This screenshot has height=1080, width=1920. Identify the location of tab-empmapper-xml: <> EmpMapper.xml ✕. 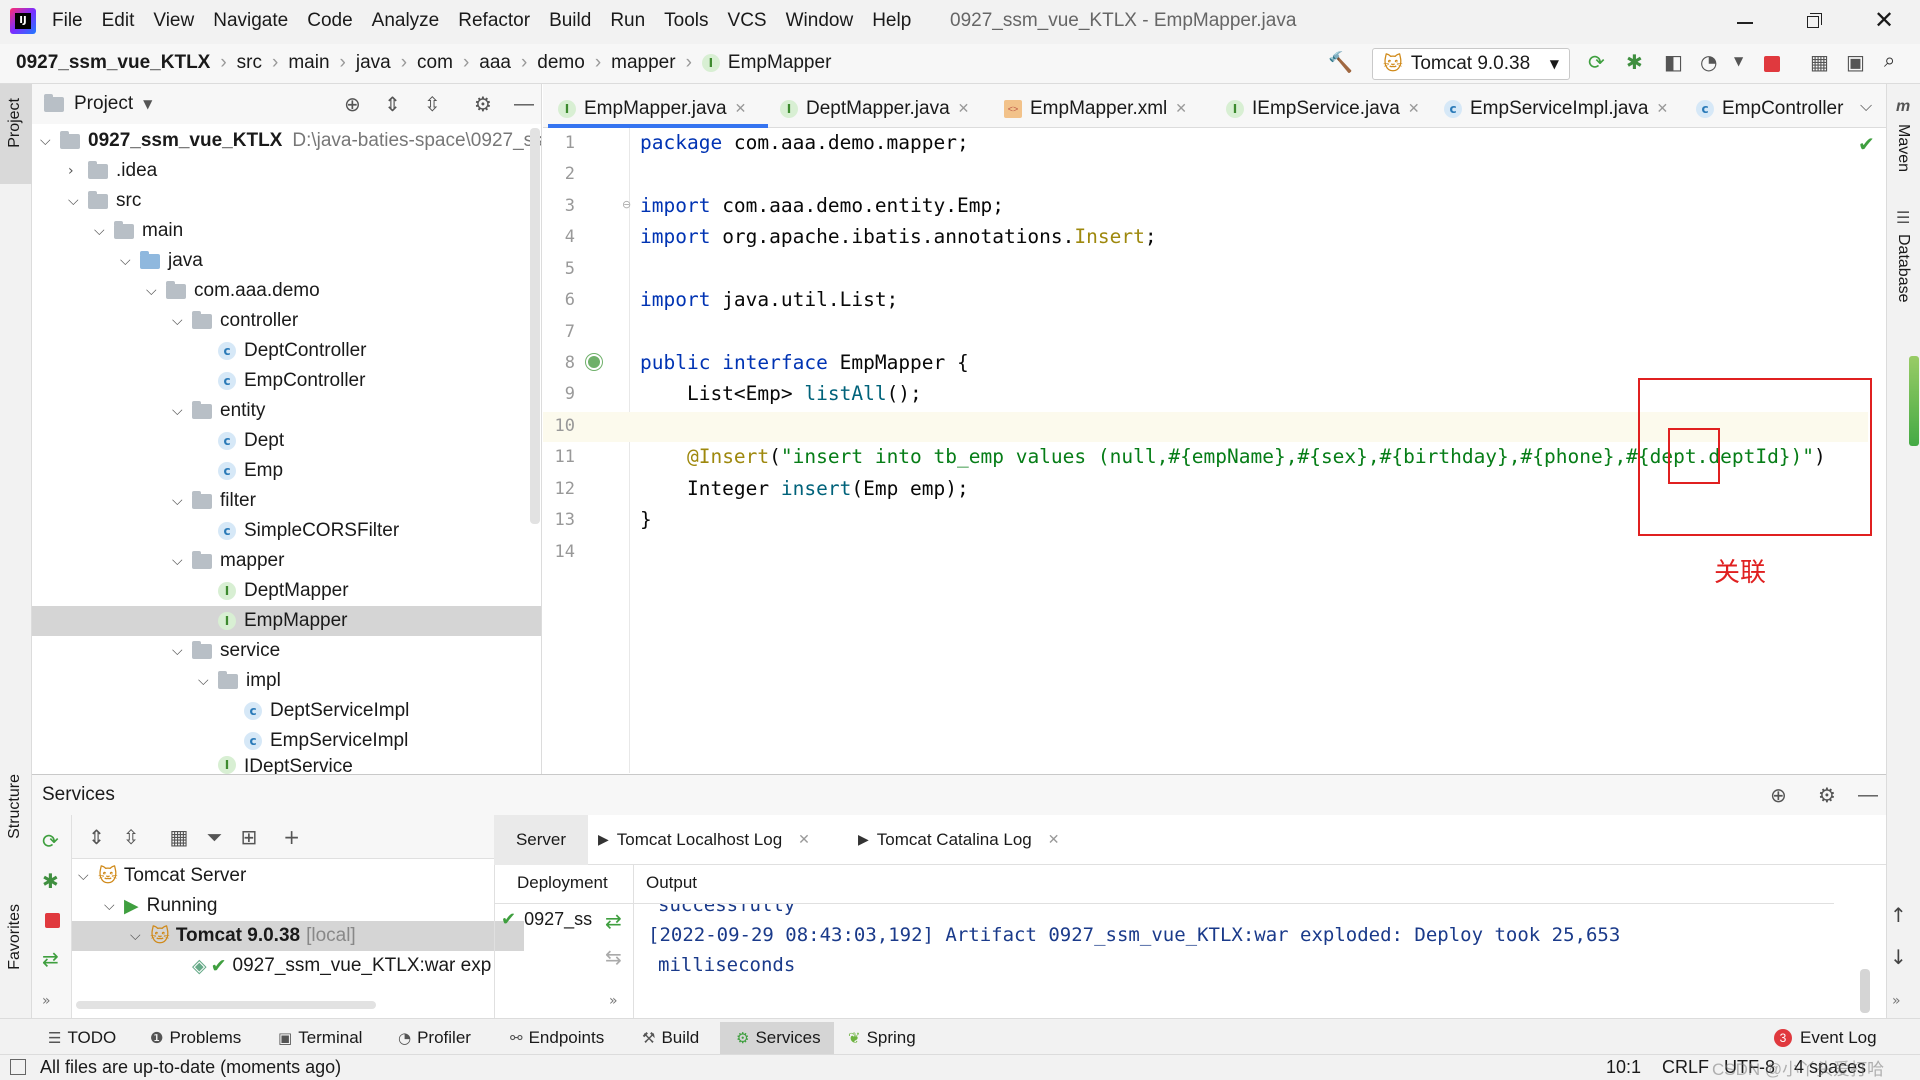
(1095, 109).